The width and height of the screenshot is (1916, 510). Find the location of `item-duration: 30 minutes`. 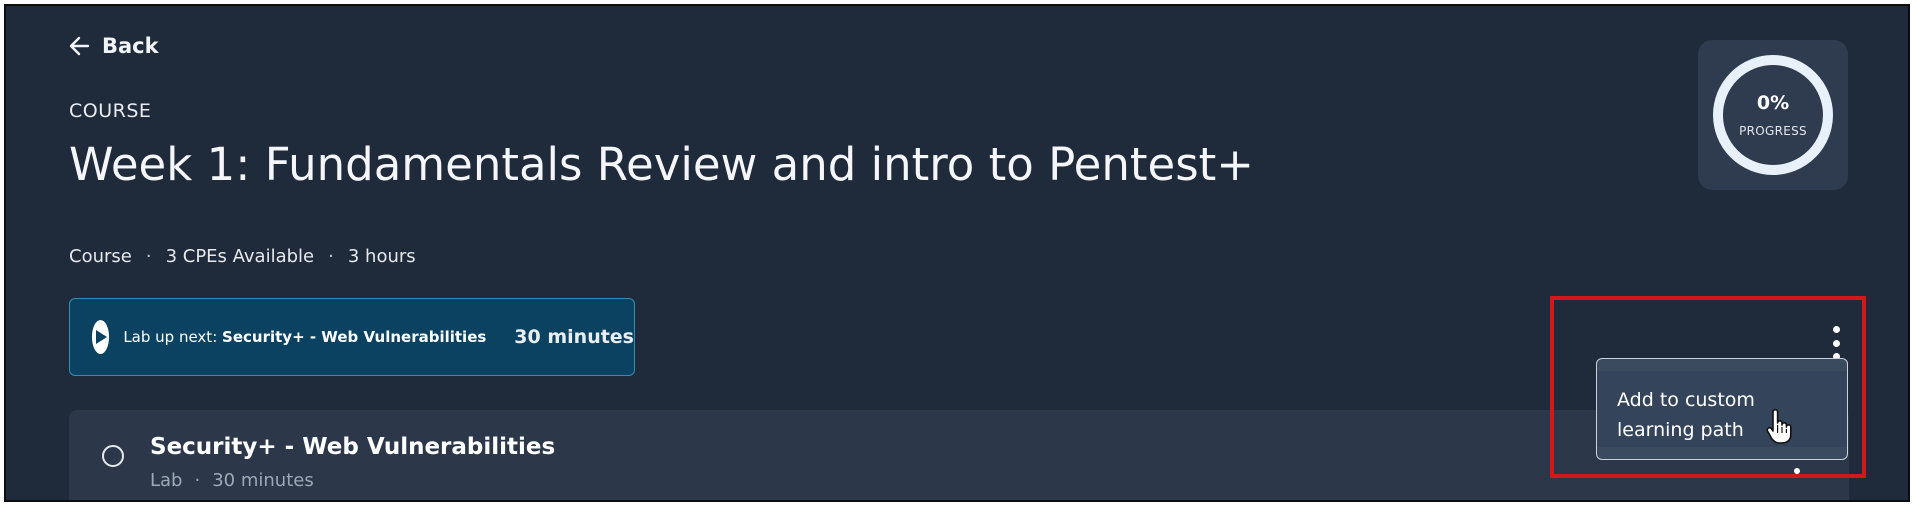

item-duration: 30 minutes is located at coordinates (263, 480).